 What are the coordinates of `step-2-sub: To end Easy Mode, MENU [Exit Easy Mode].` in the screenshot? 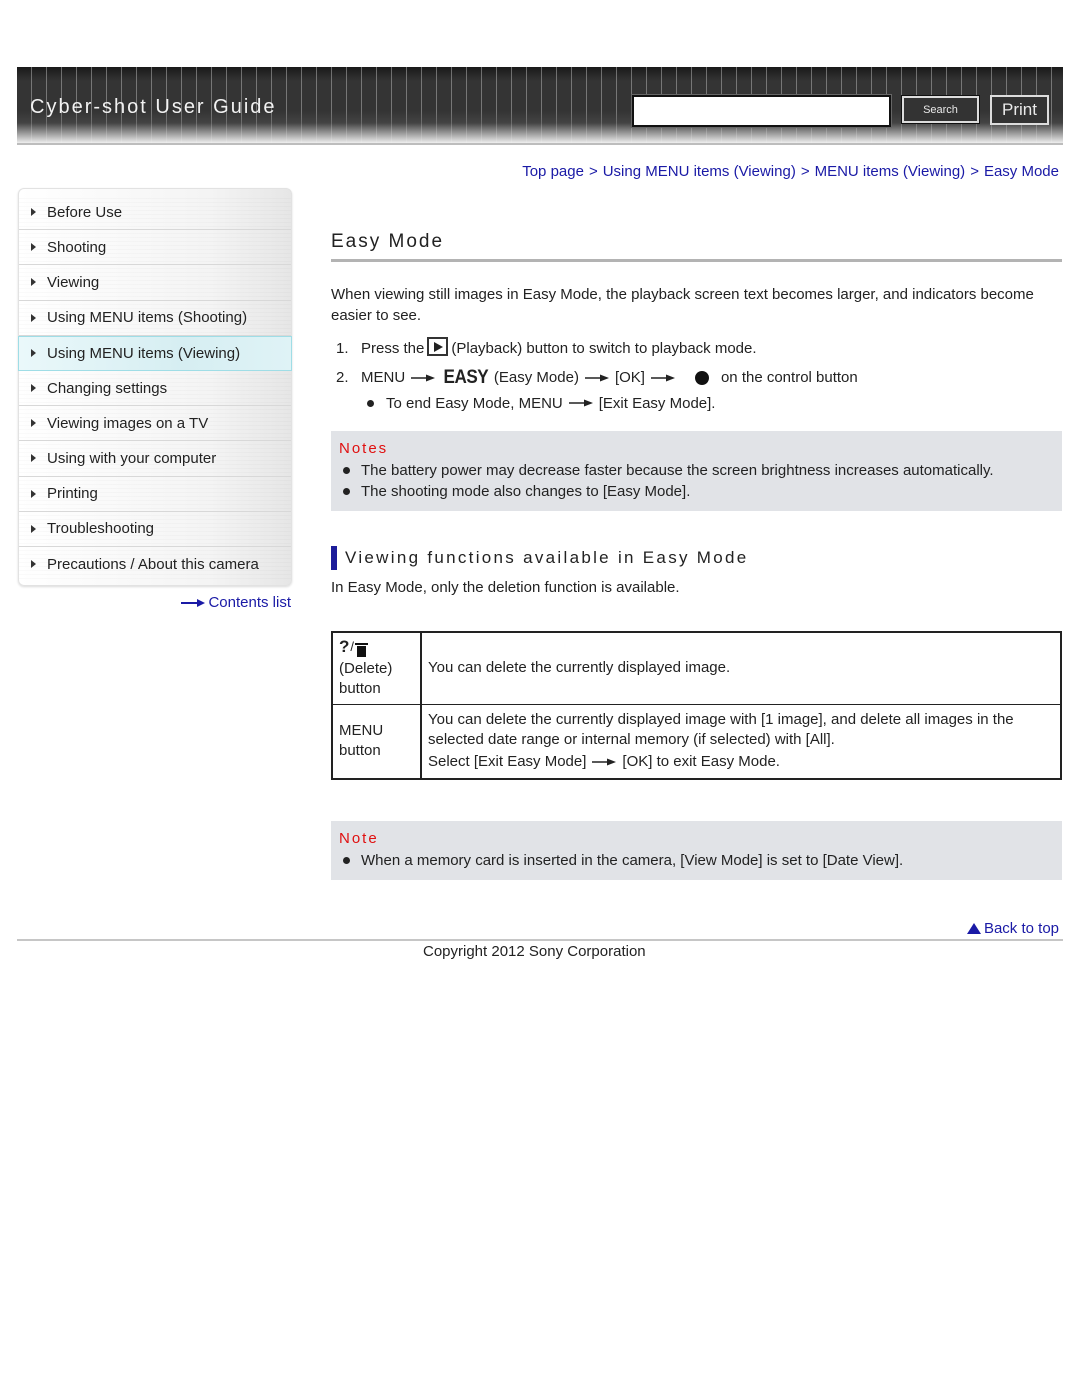 It's located at (696, 403).